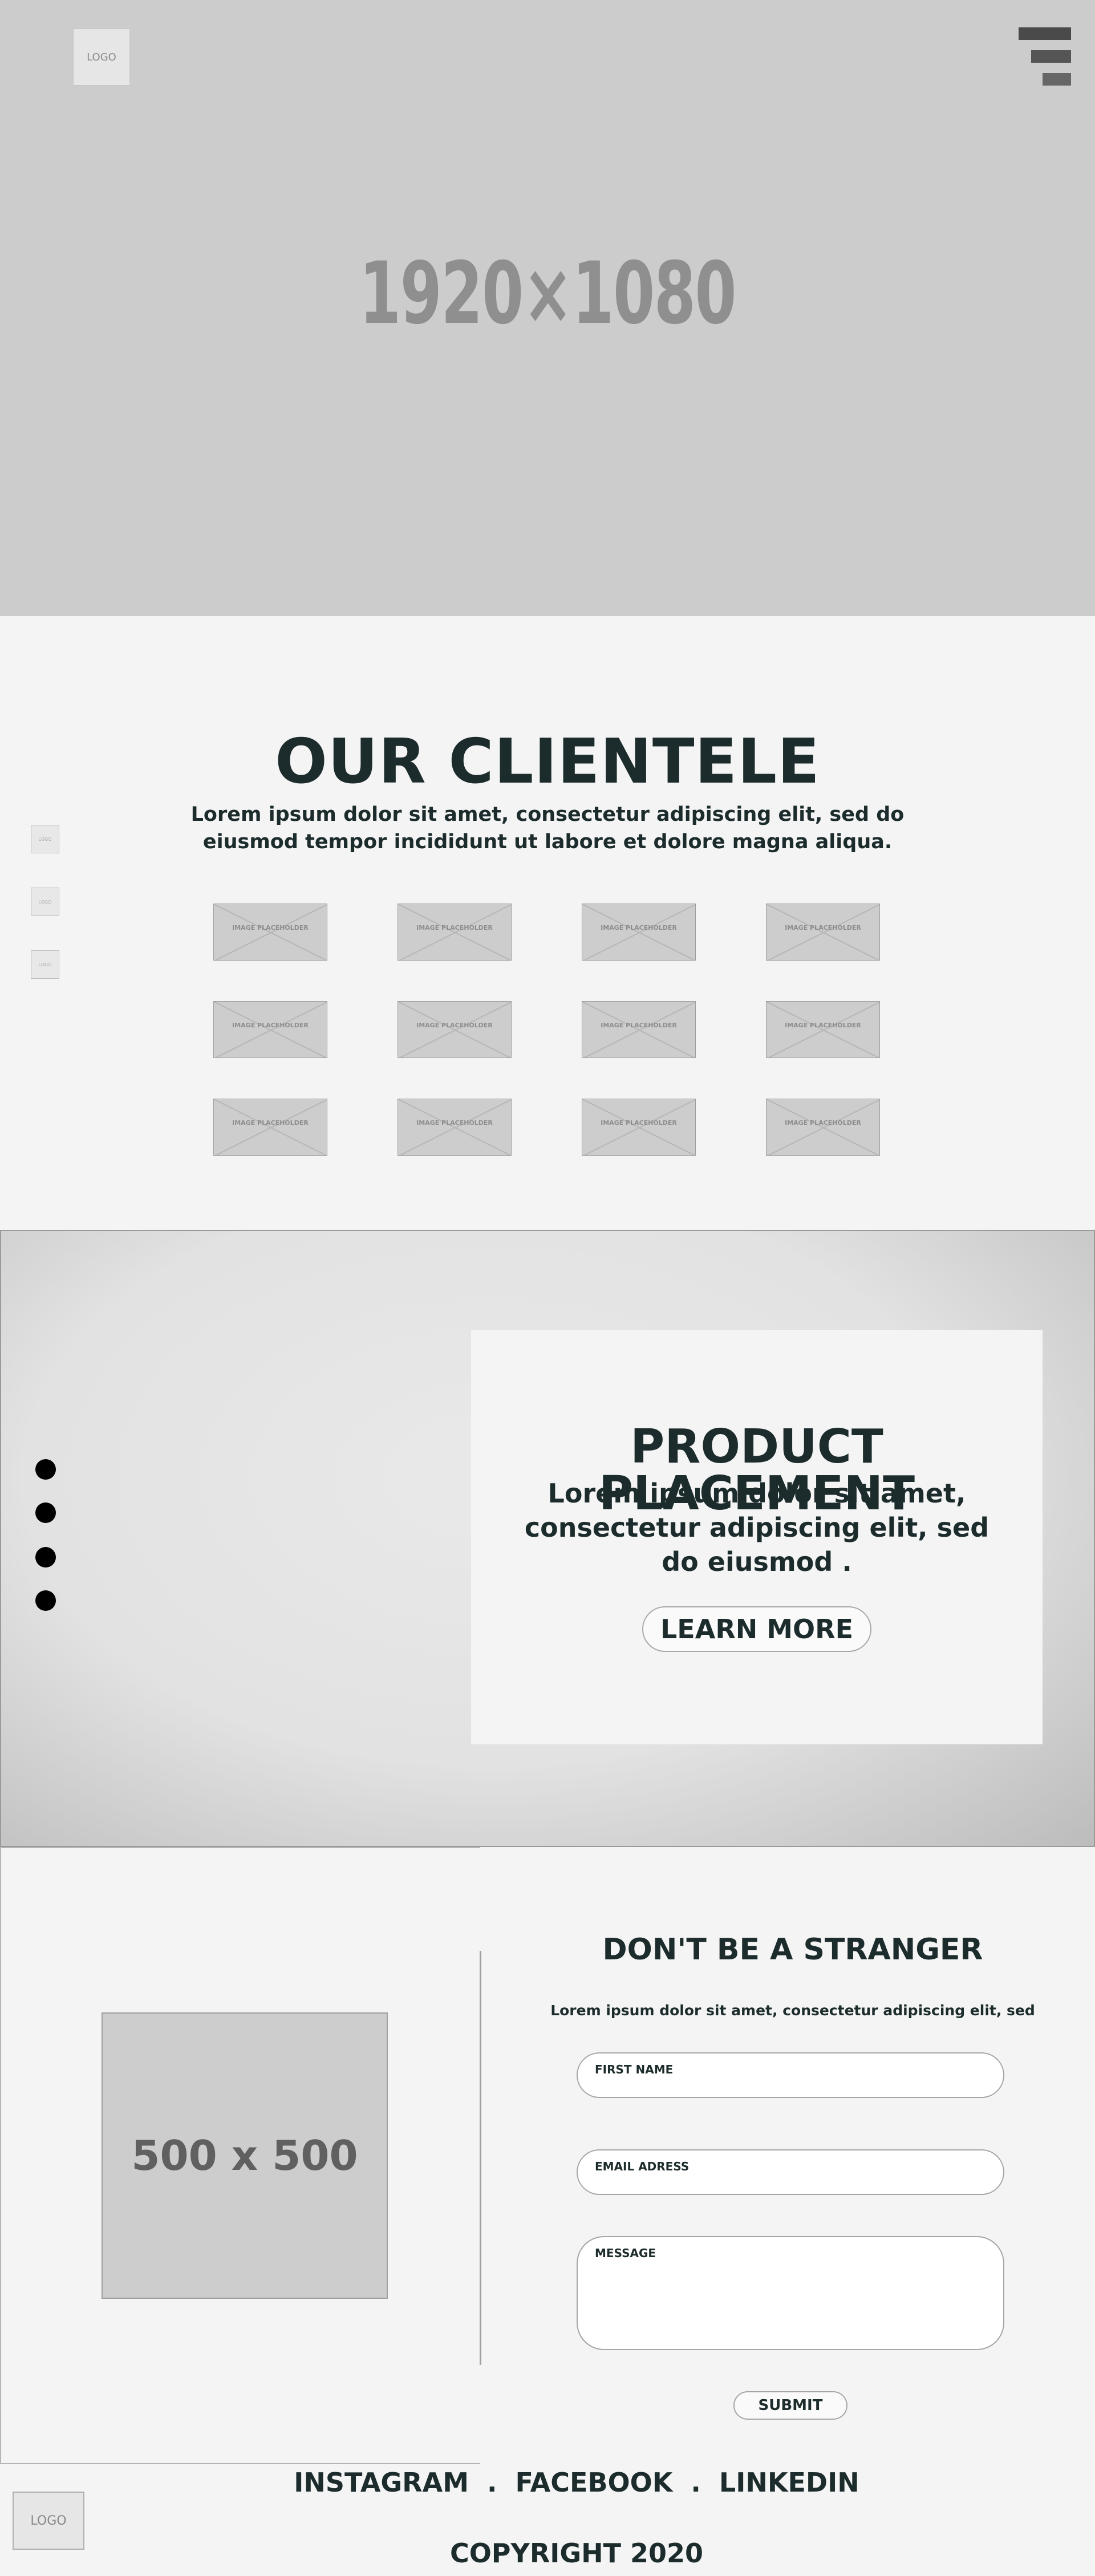  What do you see at coordinates (790, 2293) in the screenshot?
I see `message-field: MESSAGE` at bounding box center [790, 2293].